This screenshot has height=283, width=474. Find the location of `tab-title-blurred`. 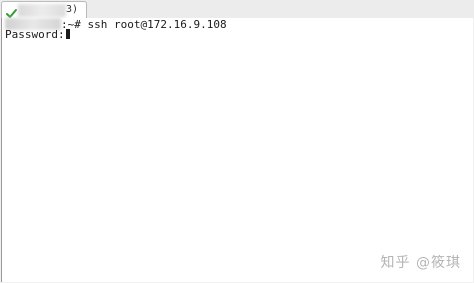

tab-title-blurred is located at coordinates (42, 10).